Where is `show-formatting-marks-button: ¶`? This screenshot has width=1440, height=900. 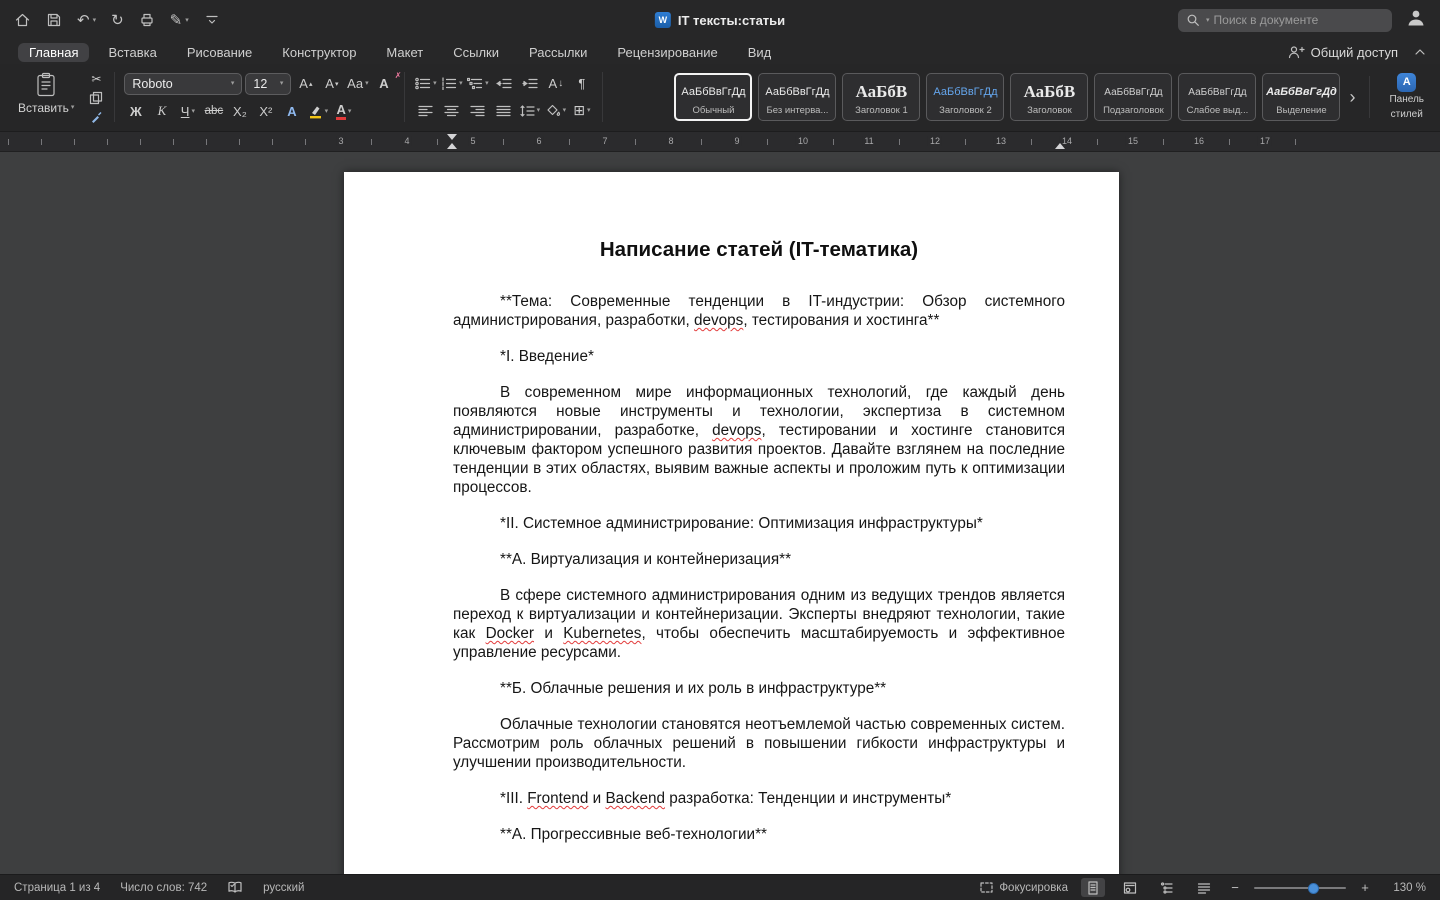
show-formatting-marks-button: ¶ is located at coordinates (581, 83).